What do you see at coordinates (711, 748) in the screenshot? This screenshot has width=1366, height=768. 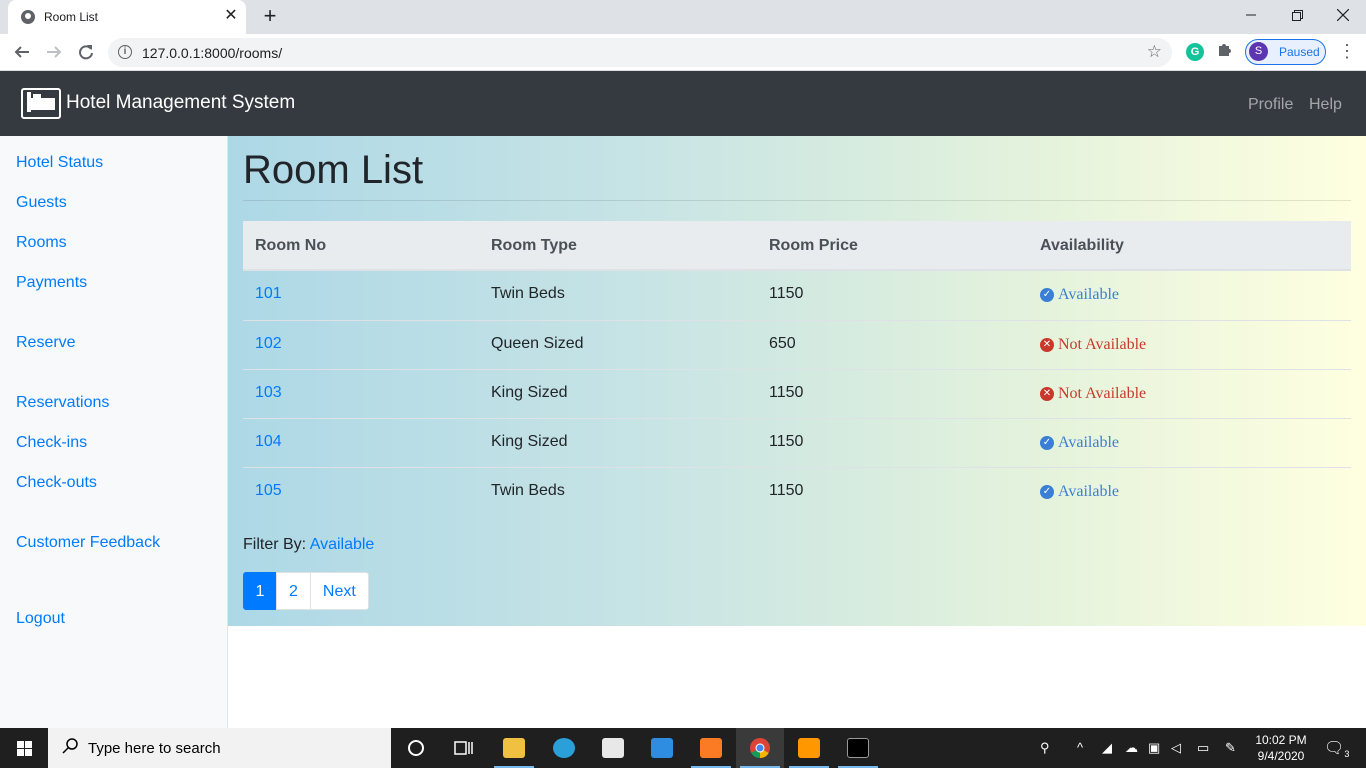 I see `xampp-icon` at bounding box center [711, 748].